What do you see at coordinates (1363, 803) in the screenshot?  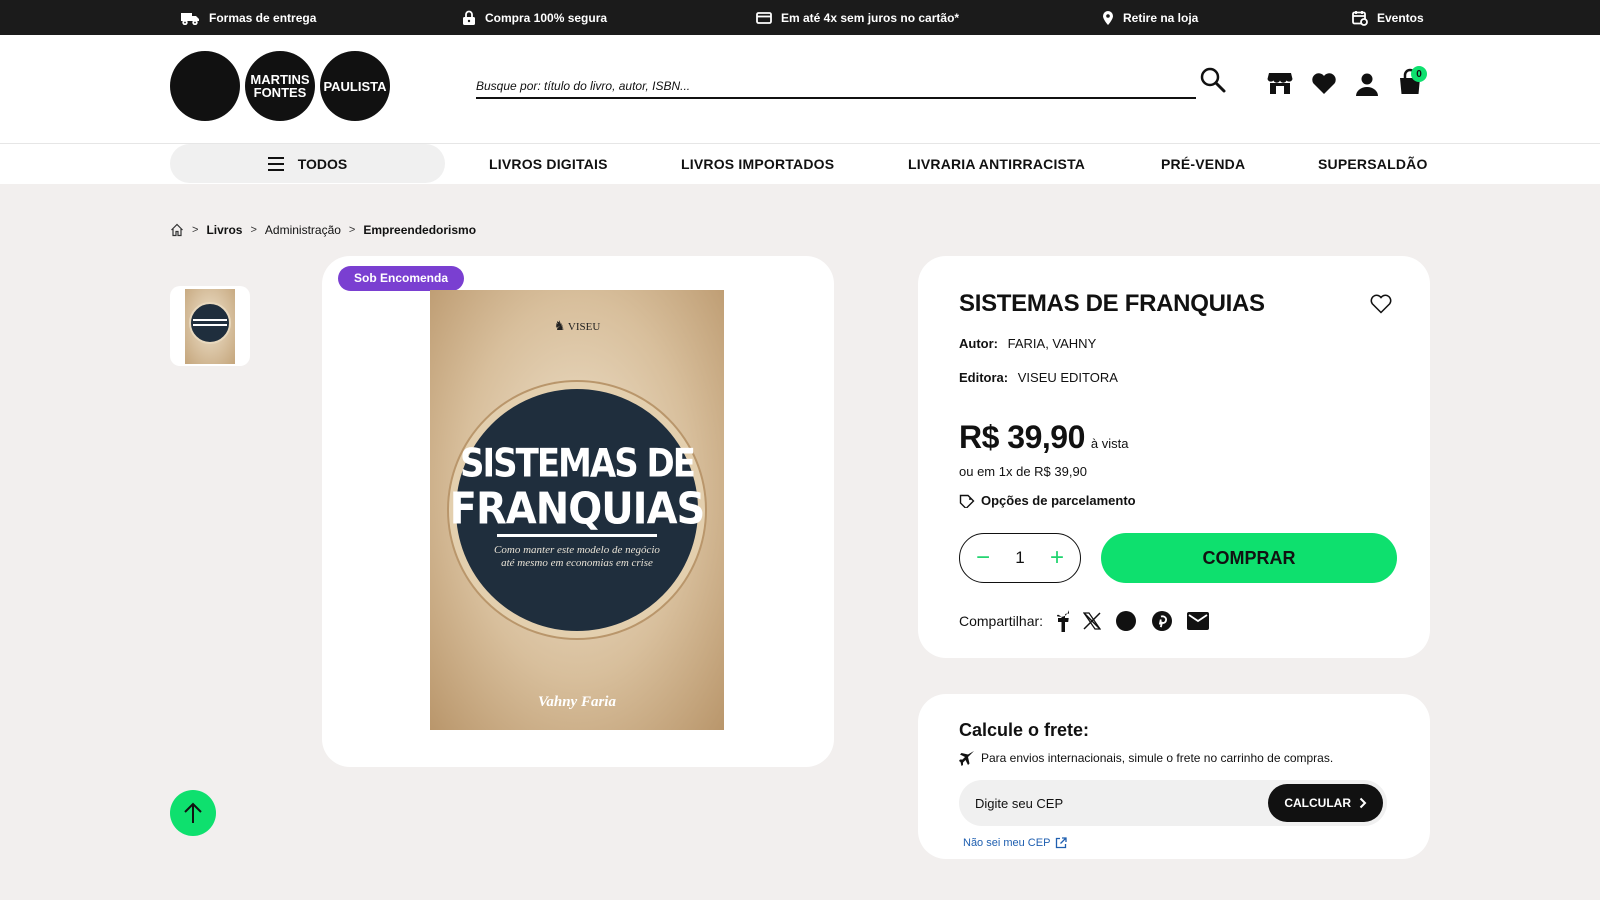 I see `chevron-right-icon` at bounding box center [1363, 803].